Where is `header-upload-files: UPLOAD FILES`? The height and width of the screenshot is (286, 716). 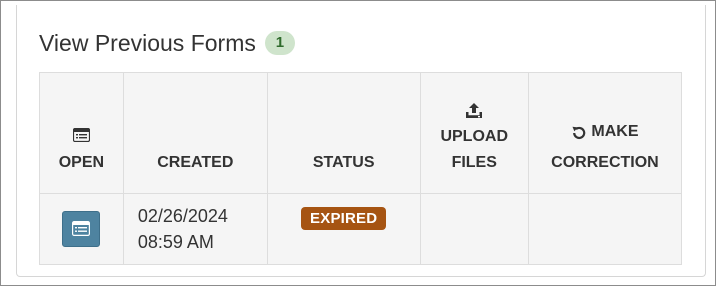 header-upload-files: UPLOAD FILES is located at coordinates (474, 133).